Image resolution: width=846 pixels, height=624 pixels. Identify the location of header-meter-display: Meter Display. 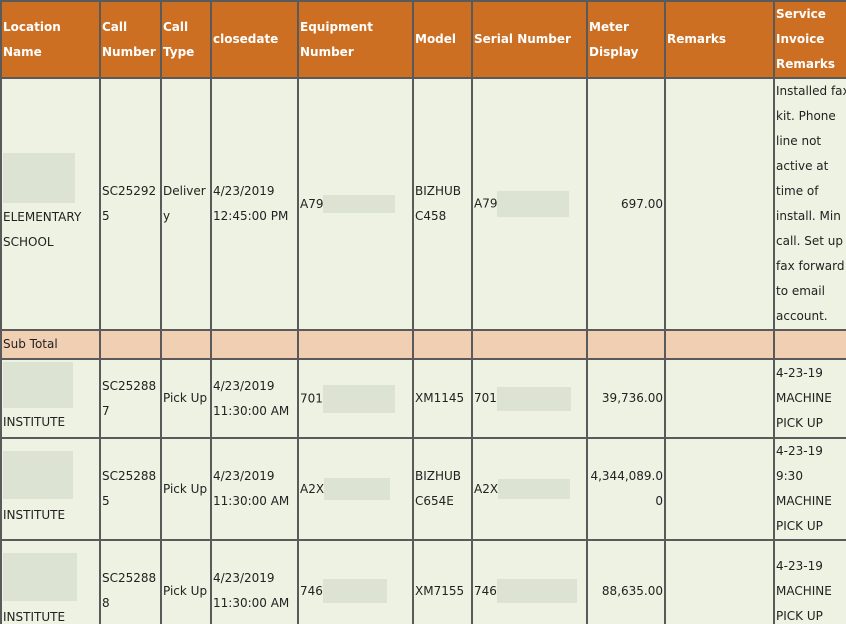
(626, 39).